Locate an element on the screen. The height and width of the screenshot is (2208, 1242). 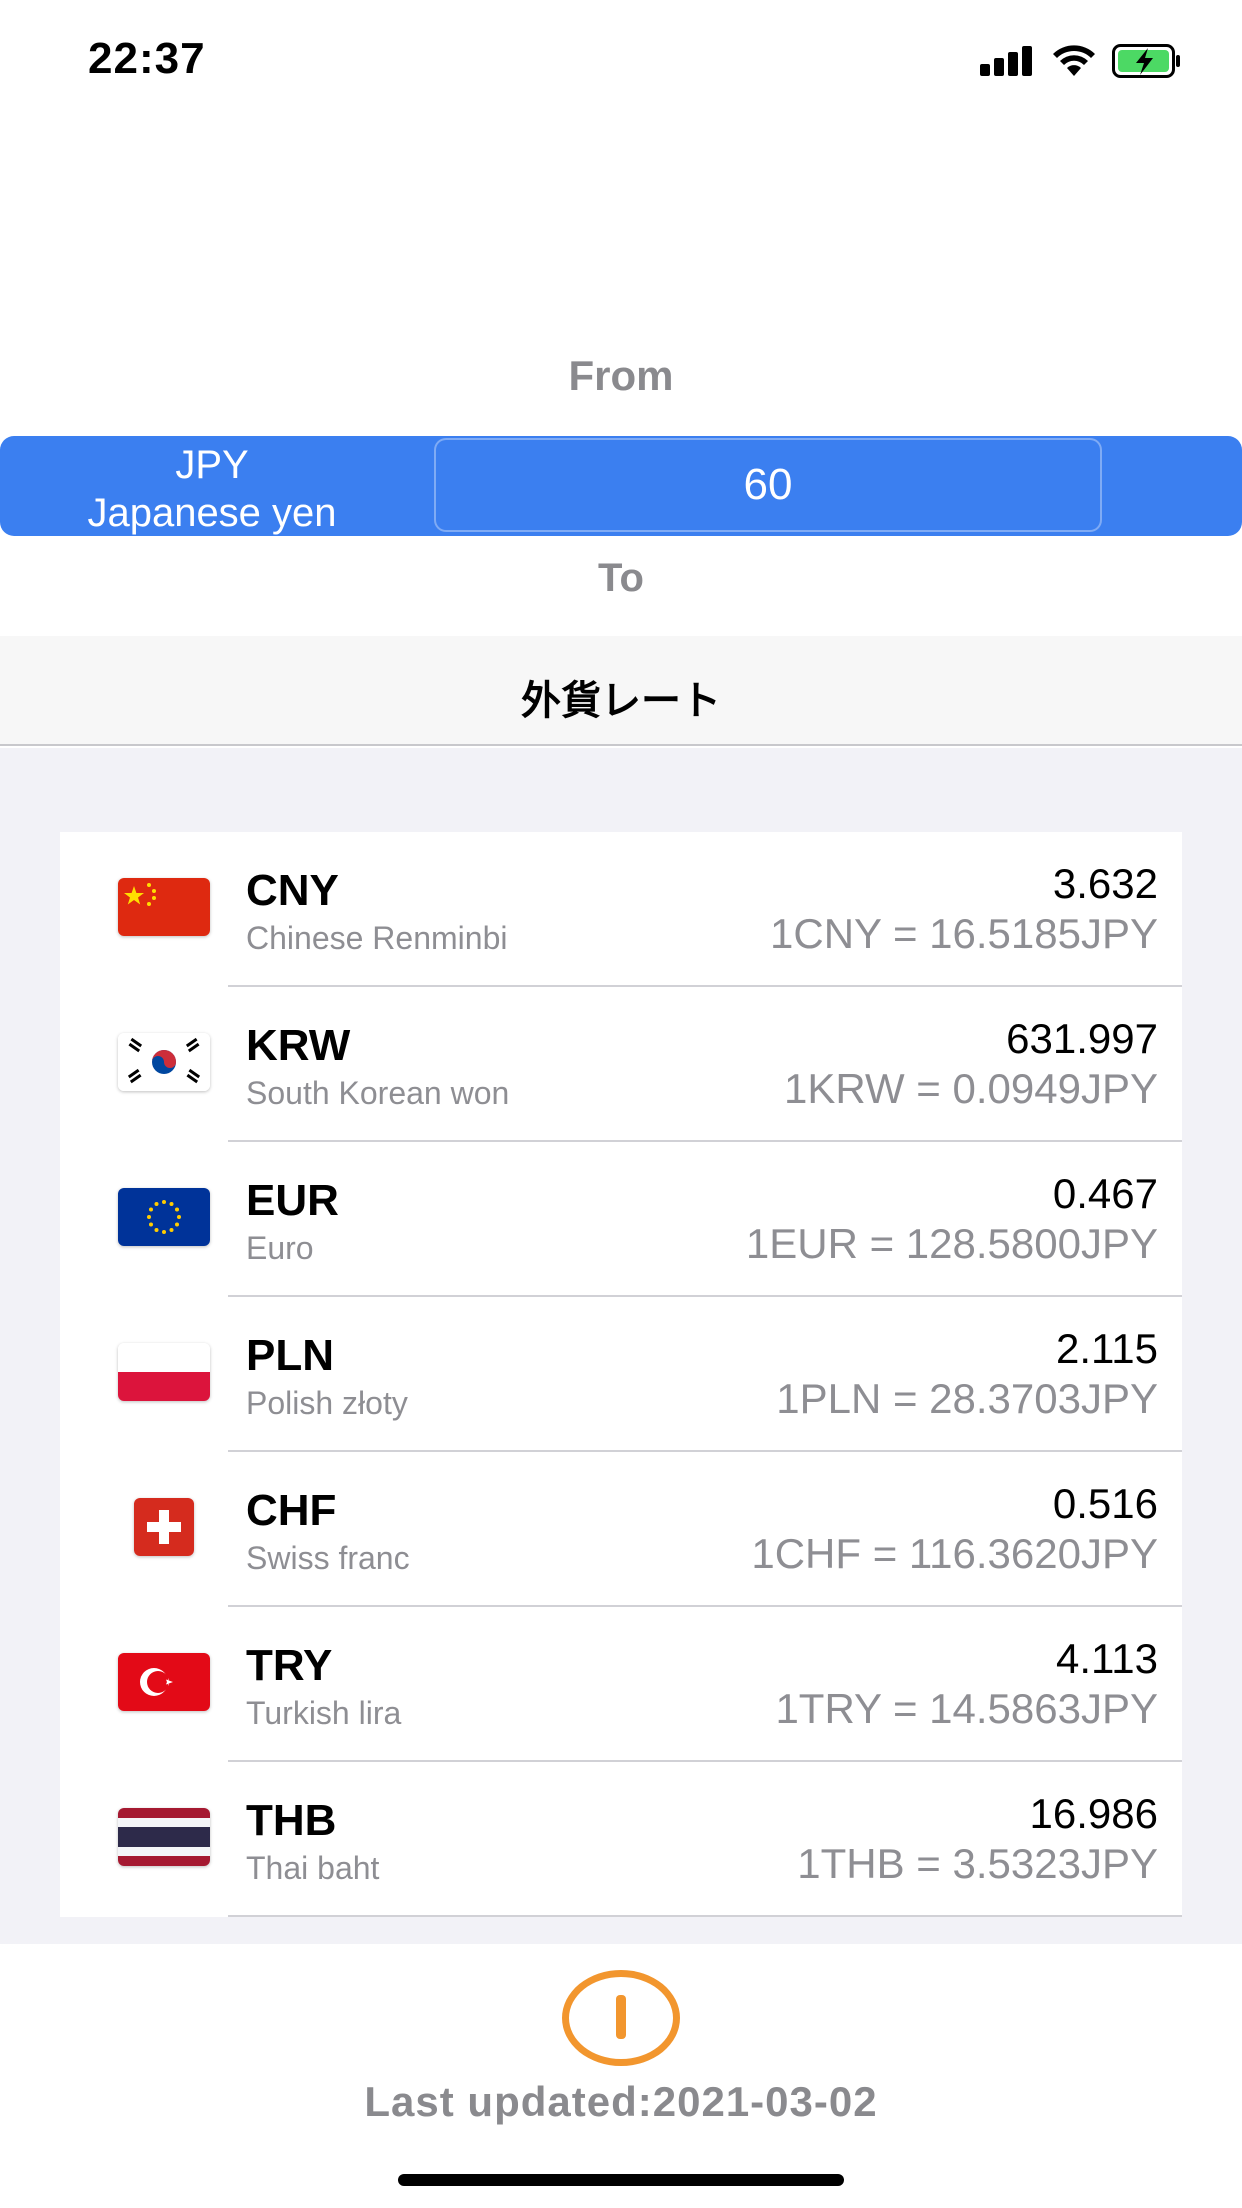
row-divider is located at coordinates (705, 1916).